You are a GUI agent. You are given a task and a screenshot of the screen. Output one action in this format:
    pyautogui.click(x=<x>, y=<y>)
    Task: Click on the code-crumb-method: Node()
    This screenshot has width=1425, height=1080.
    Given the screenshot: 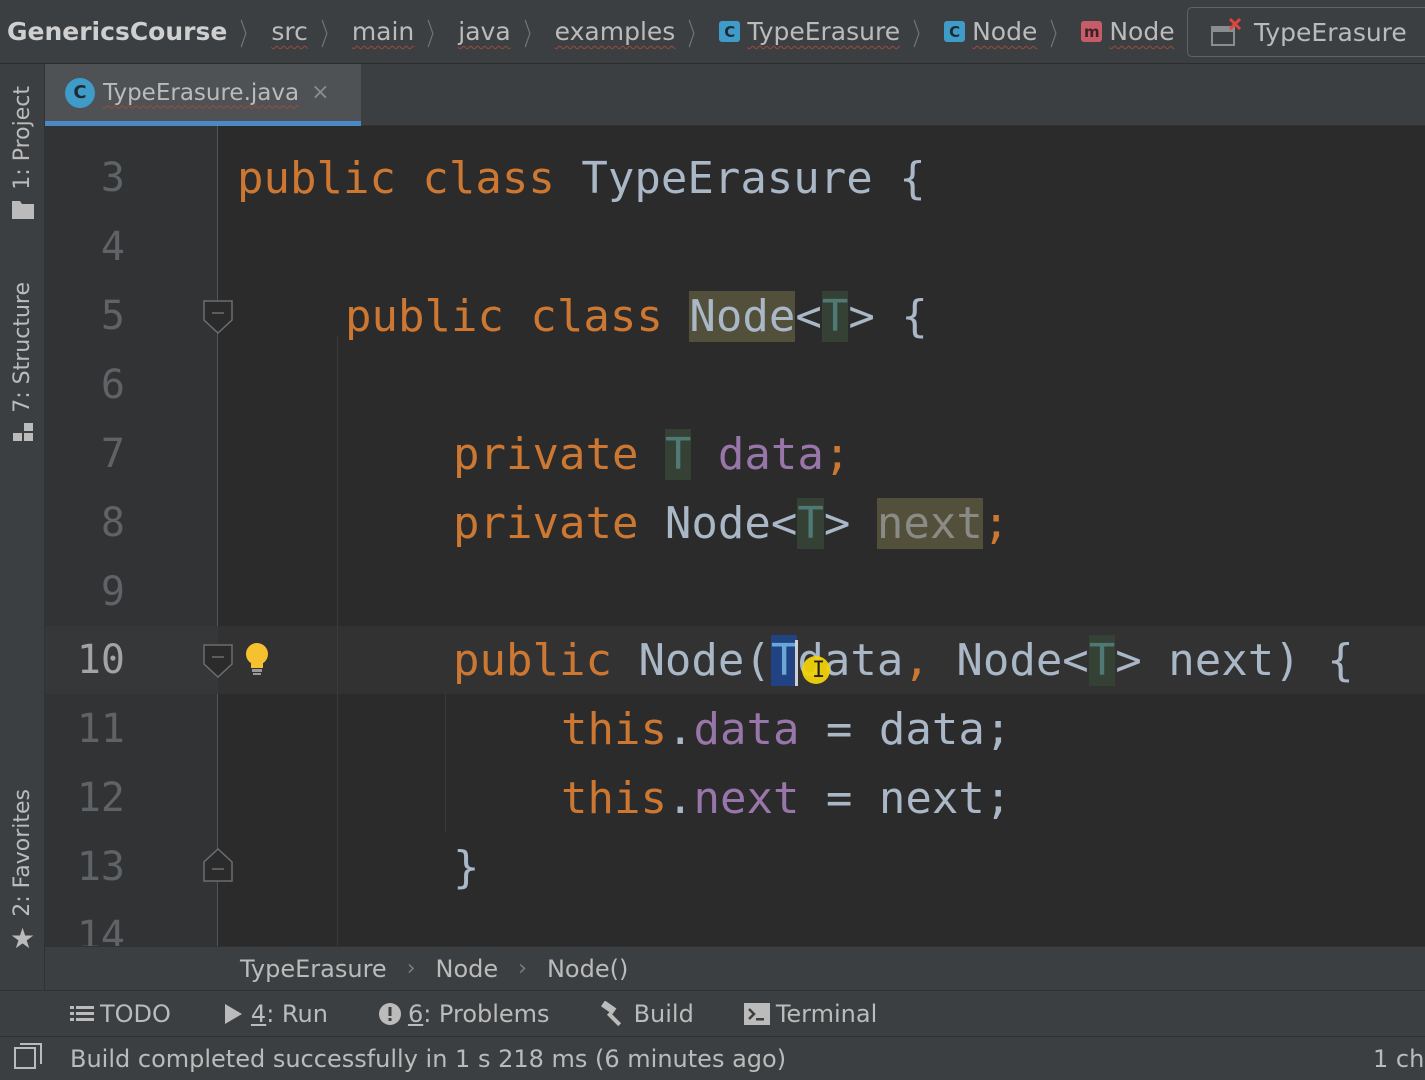 What is the action you would take?
    pyautogui.click(x=587, y=969)
    